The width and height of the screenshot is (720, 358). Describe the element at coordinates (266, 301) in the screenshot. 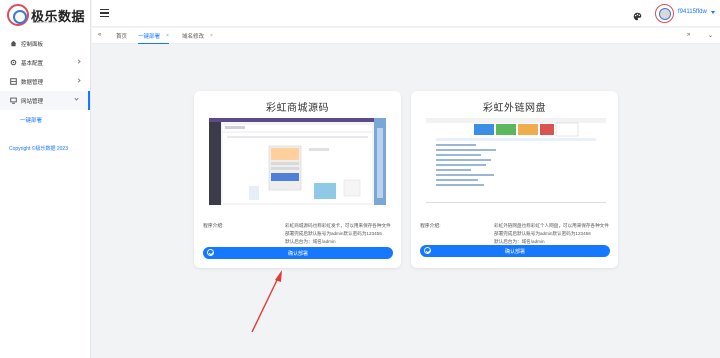

I see `annotation-arrow-icon` at that location.